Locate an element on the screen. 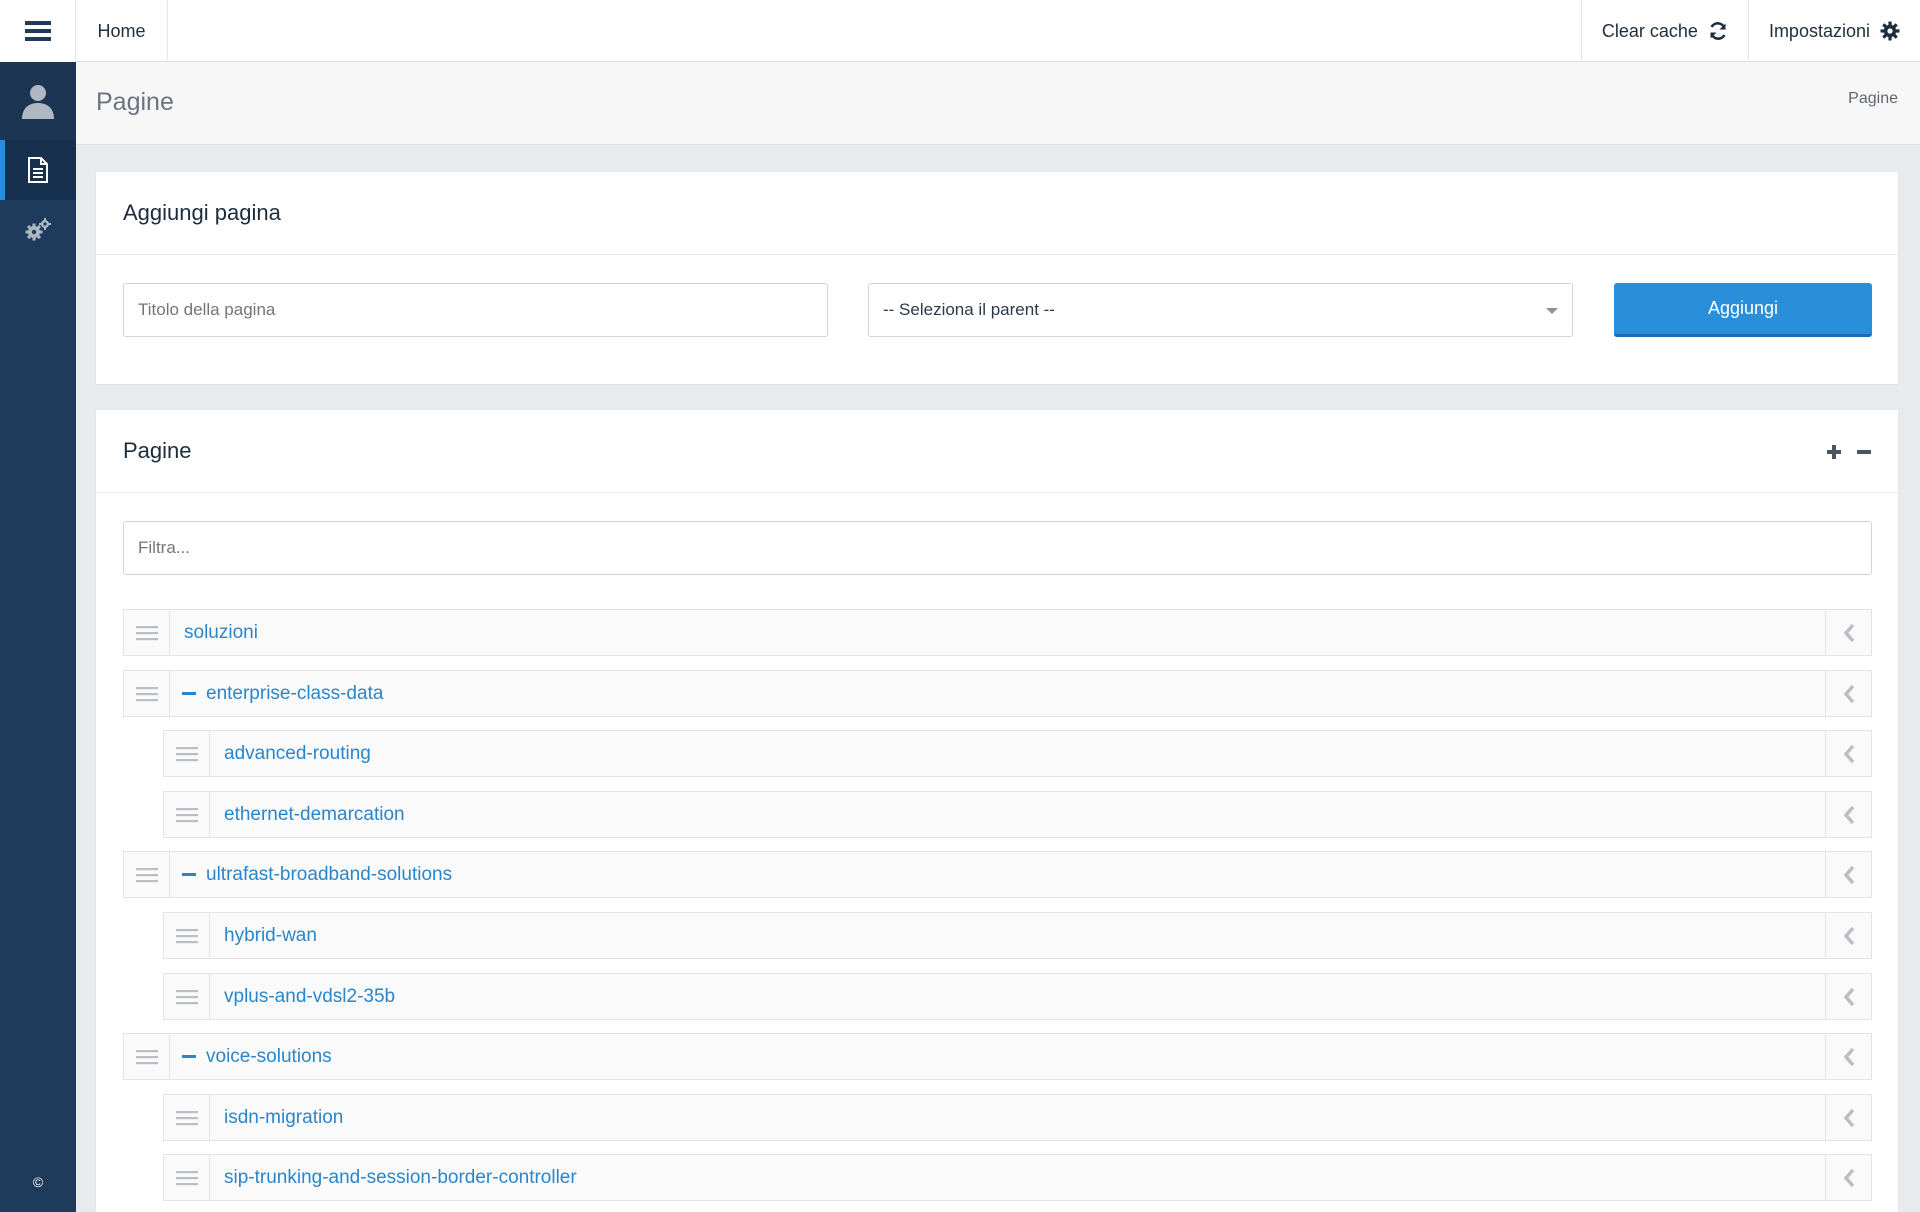  tree-row: isdn-migration is located at coordinates (1017, 1117).